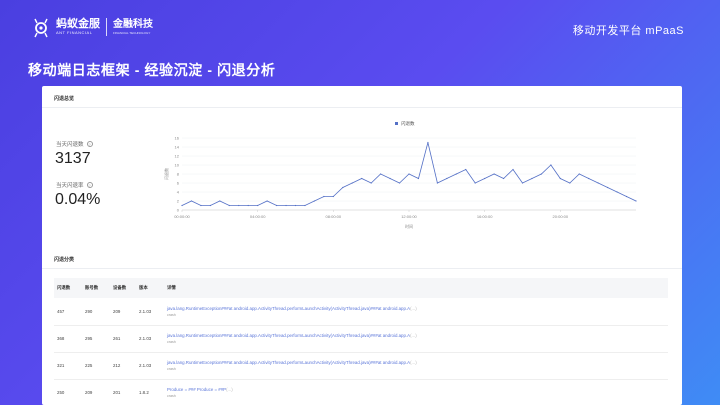 The image size is (720, 405). I want to click on cell-device-count: 261, so click(123, 339).